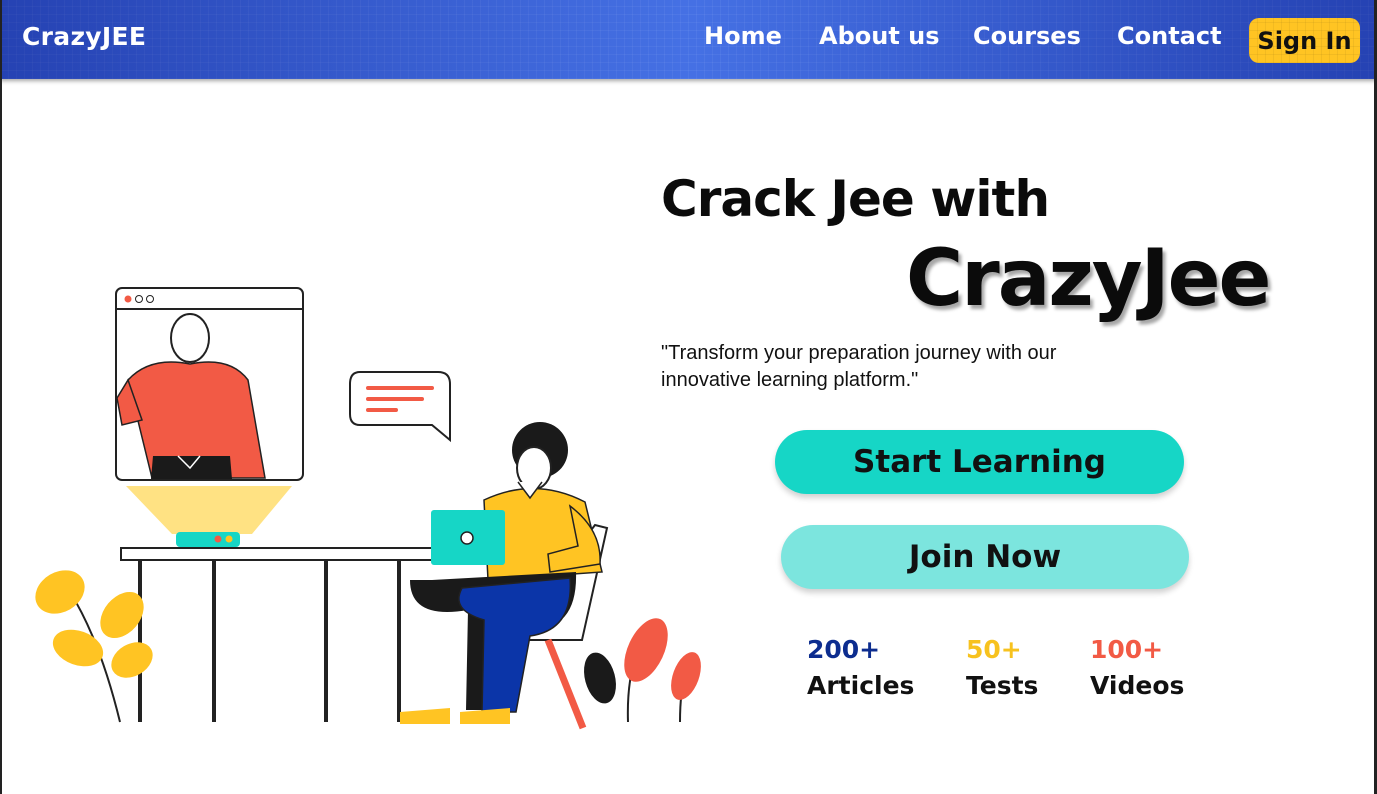 The height and width of the screenshot is (794, 1377). I want to click on student-figure, so click(501, 573).